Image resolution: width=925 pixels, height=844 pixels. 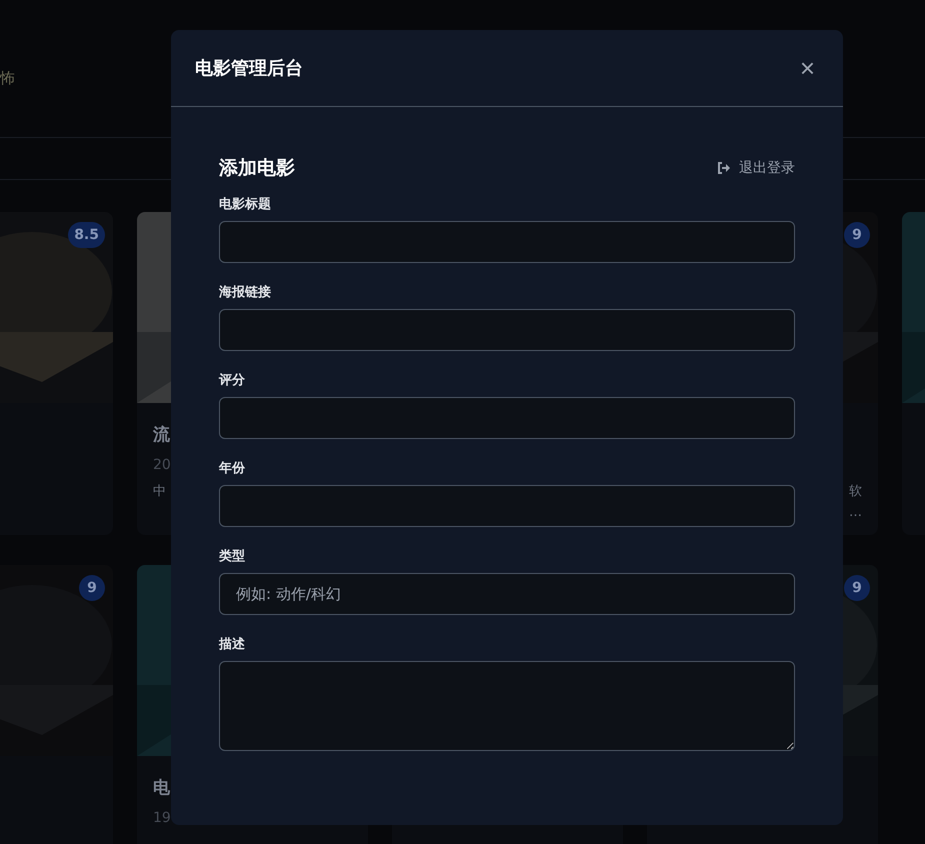 I want to click on movie-year: 20, so click(x=162, y=465).